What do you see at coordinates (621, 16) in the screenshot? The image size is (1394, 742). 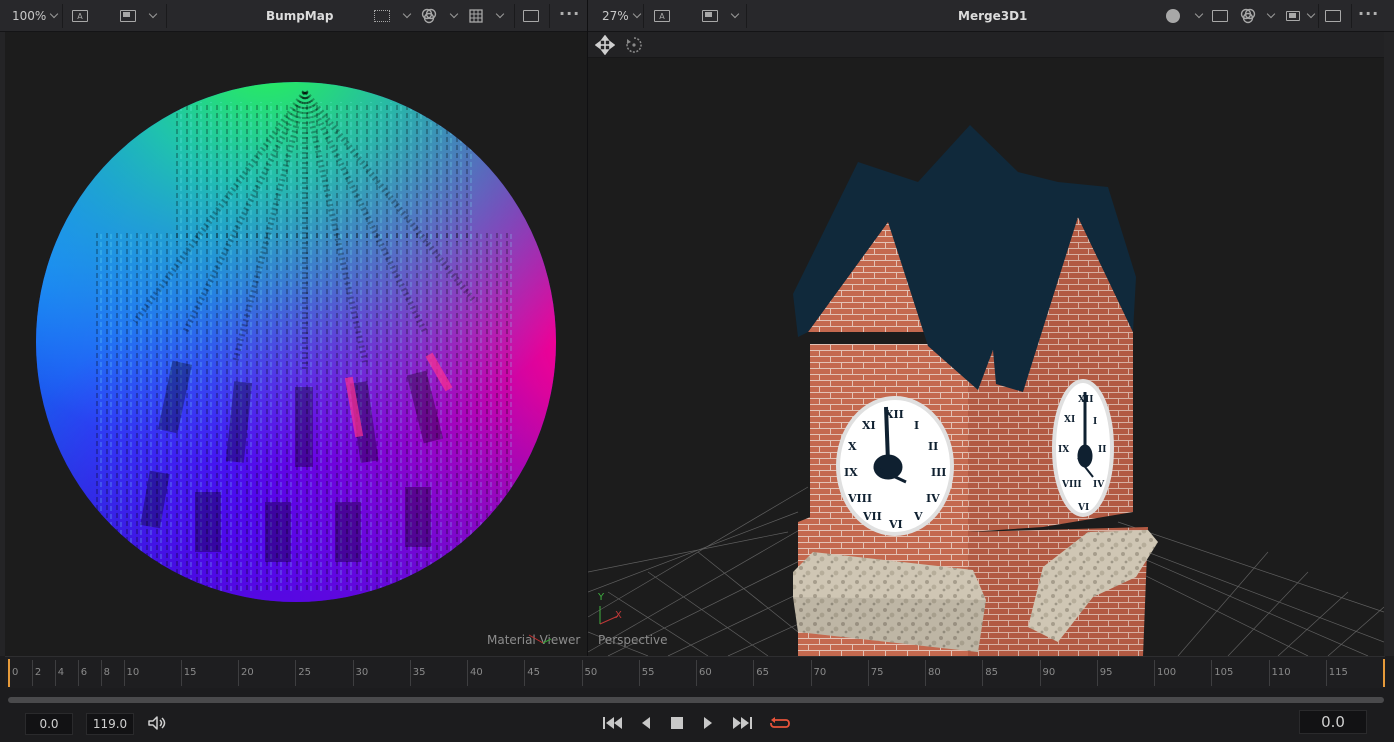 I see `right-zoom-dropdown: 27%` at bounding box center [621, 16].